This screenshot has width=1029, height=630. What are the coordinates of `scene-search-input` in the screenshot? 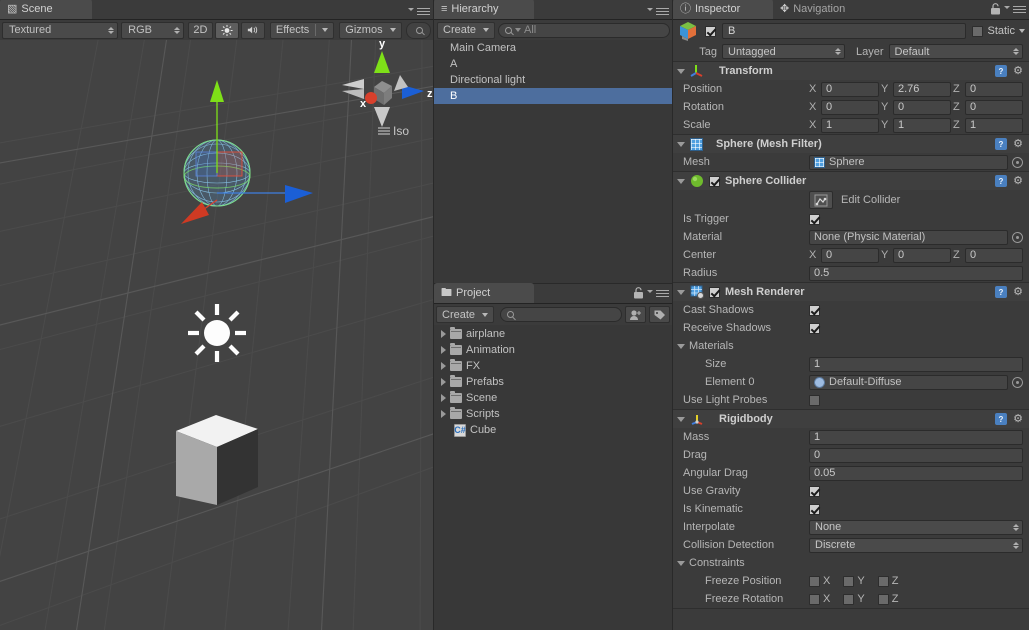 It's located at (418, 30).